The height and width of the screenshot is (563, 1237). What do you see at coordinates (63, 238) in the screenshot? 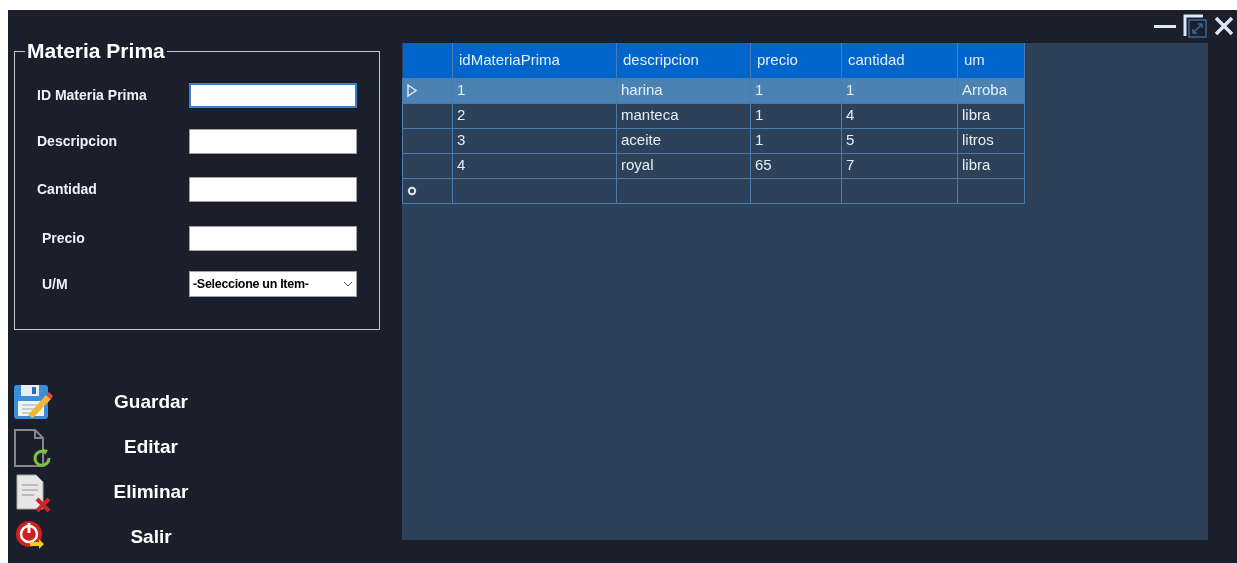
I see `field-label: Precio` at bounding box center [63, 238].